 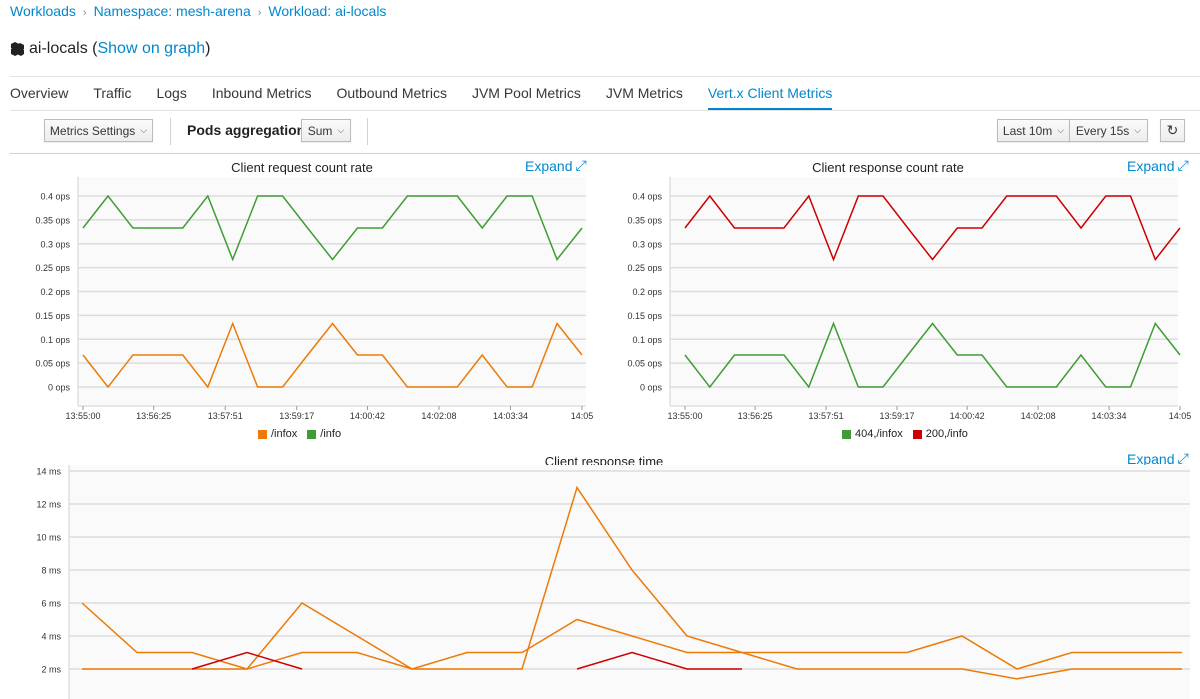 What do you see at coordinates (48, 505) in the screenshot?
I see `y-tick-label: 12 ms` at bounding box center [48, 505].